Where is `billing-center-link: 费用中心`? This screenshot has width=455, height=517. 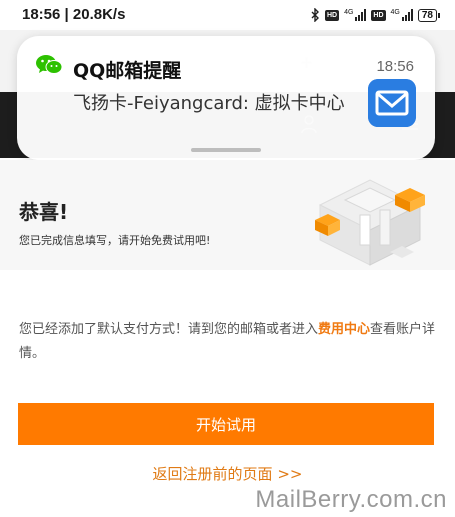
billing-center-link: 费用中心 is located at coordinates (344, 329).